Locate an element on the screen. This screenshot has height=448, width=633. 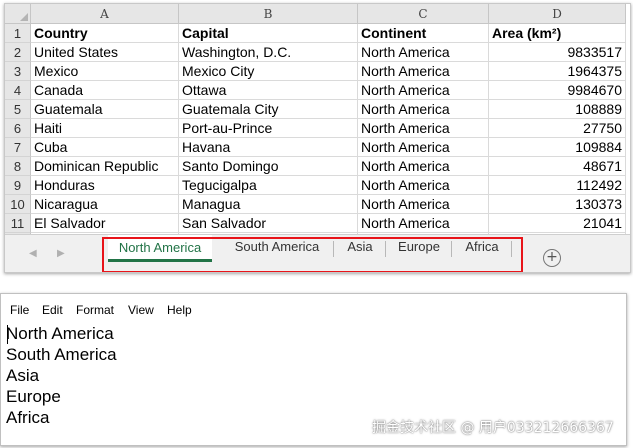
cell-area: 48671 is located at coordinates (557, 166).